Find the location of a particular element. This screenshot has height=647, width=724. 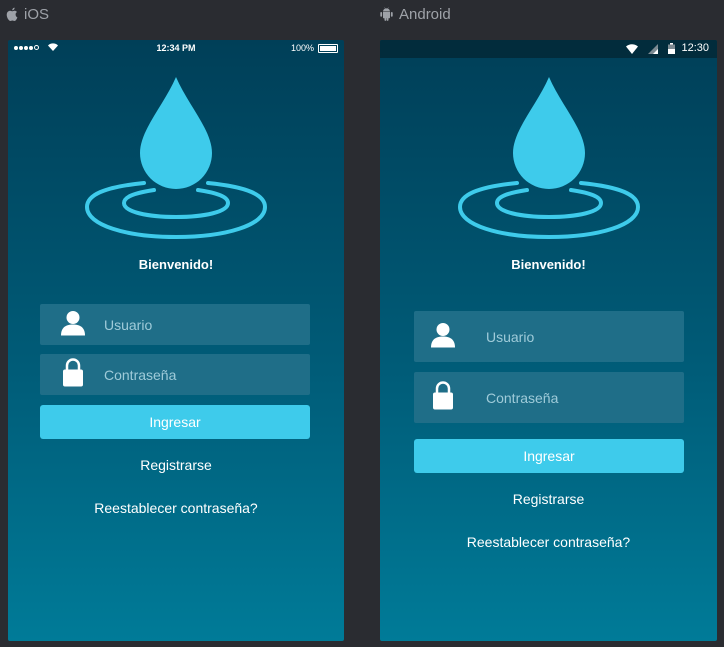

apple-icon is located at coordinates (12, 14).